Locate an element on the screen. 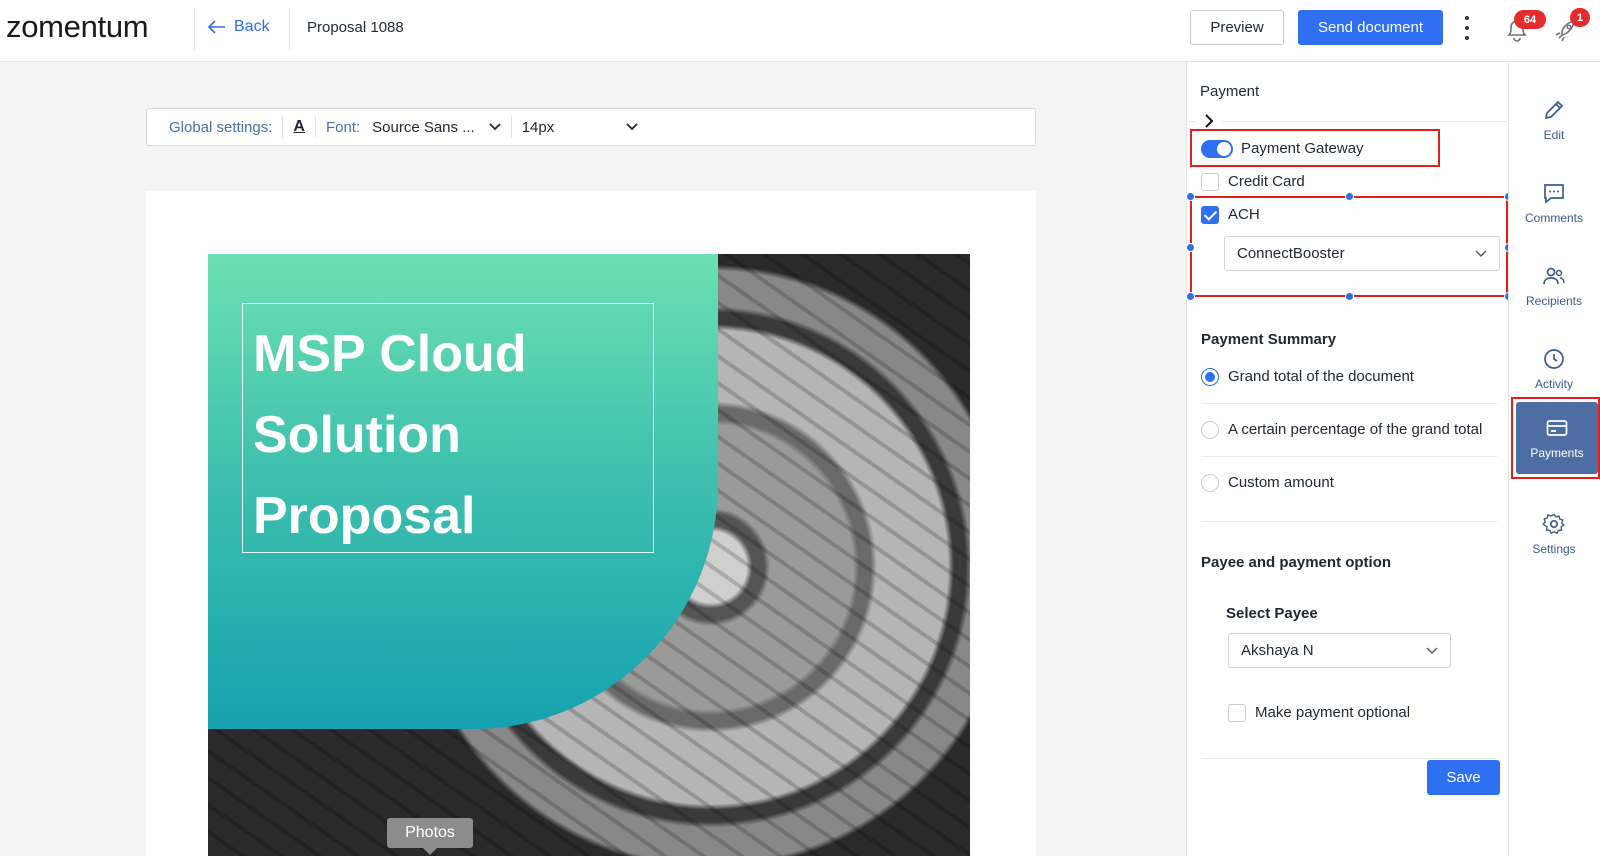  pencil-icon is located at coordinates (1554, 110).